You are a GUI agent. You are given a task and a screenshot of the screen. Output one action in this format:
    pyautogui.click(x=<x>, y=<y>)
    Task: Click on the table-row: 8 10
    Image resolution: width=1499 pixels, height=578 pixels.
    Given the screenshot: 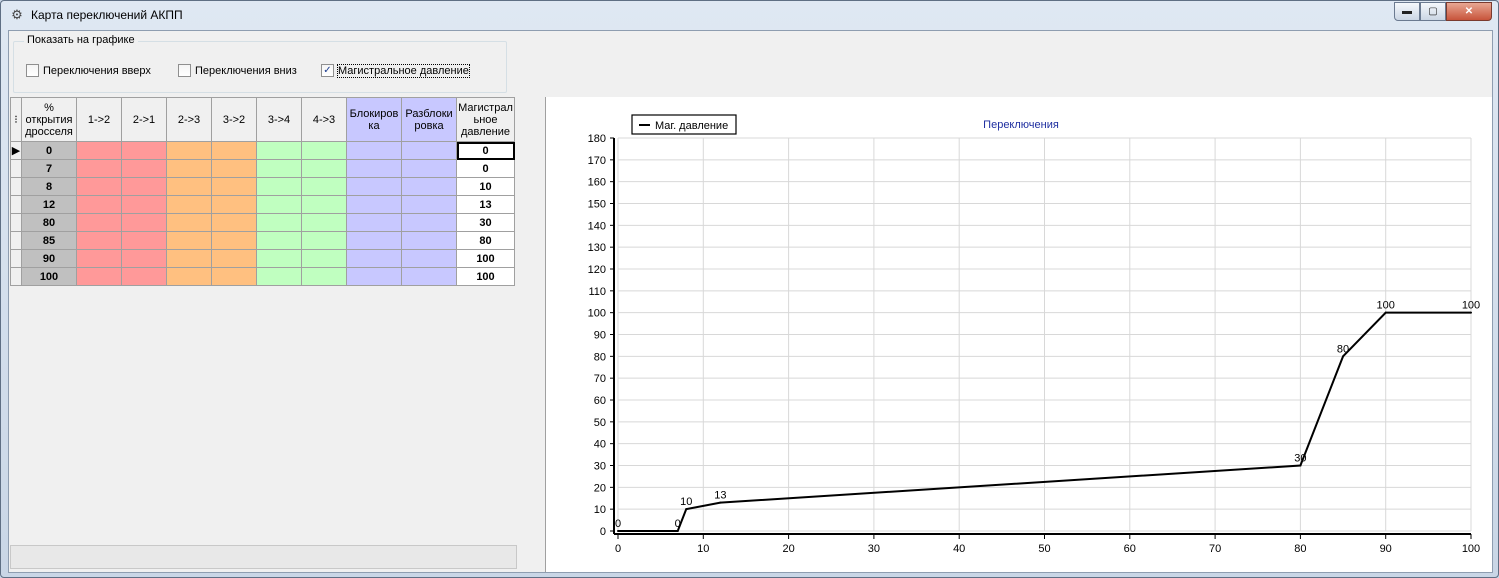 What is the action you would take?
    pyautogui.click(x=262, y=186)
    